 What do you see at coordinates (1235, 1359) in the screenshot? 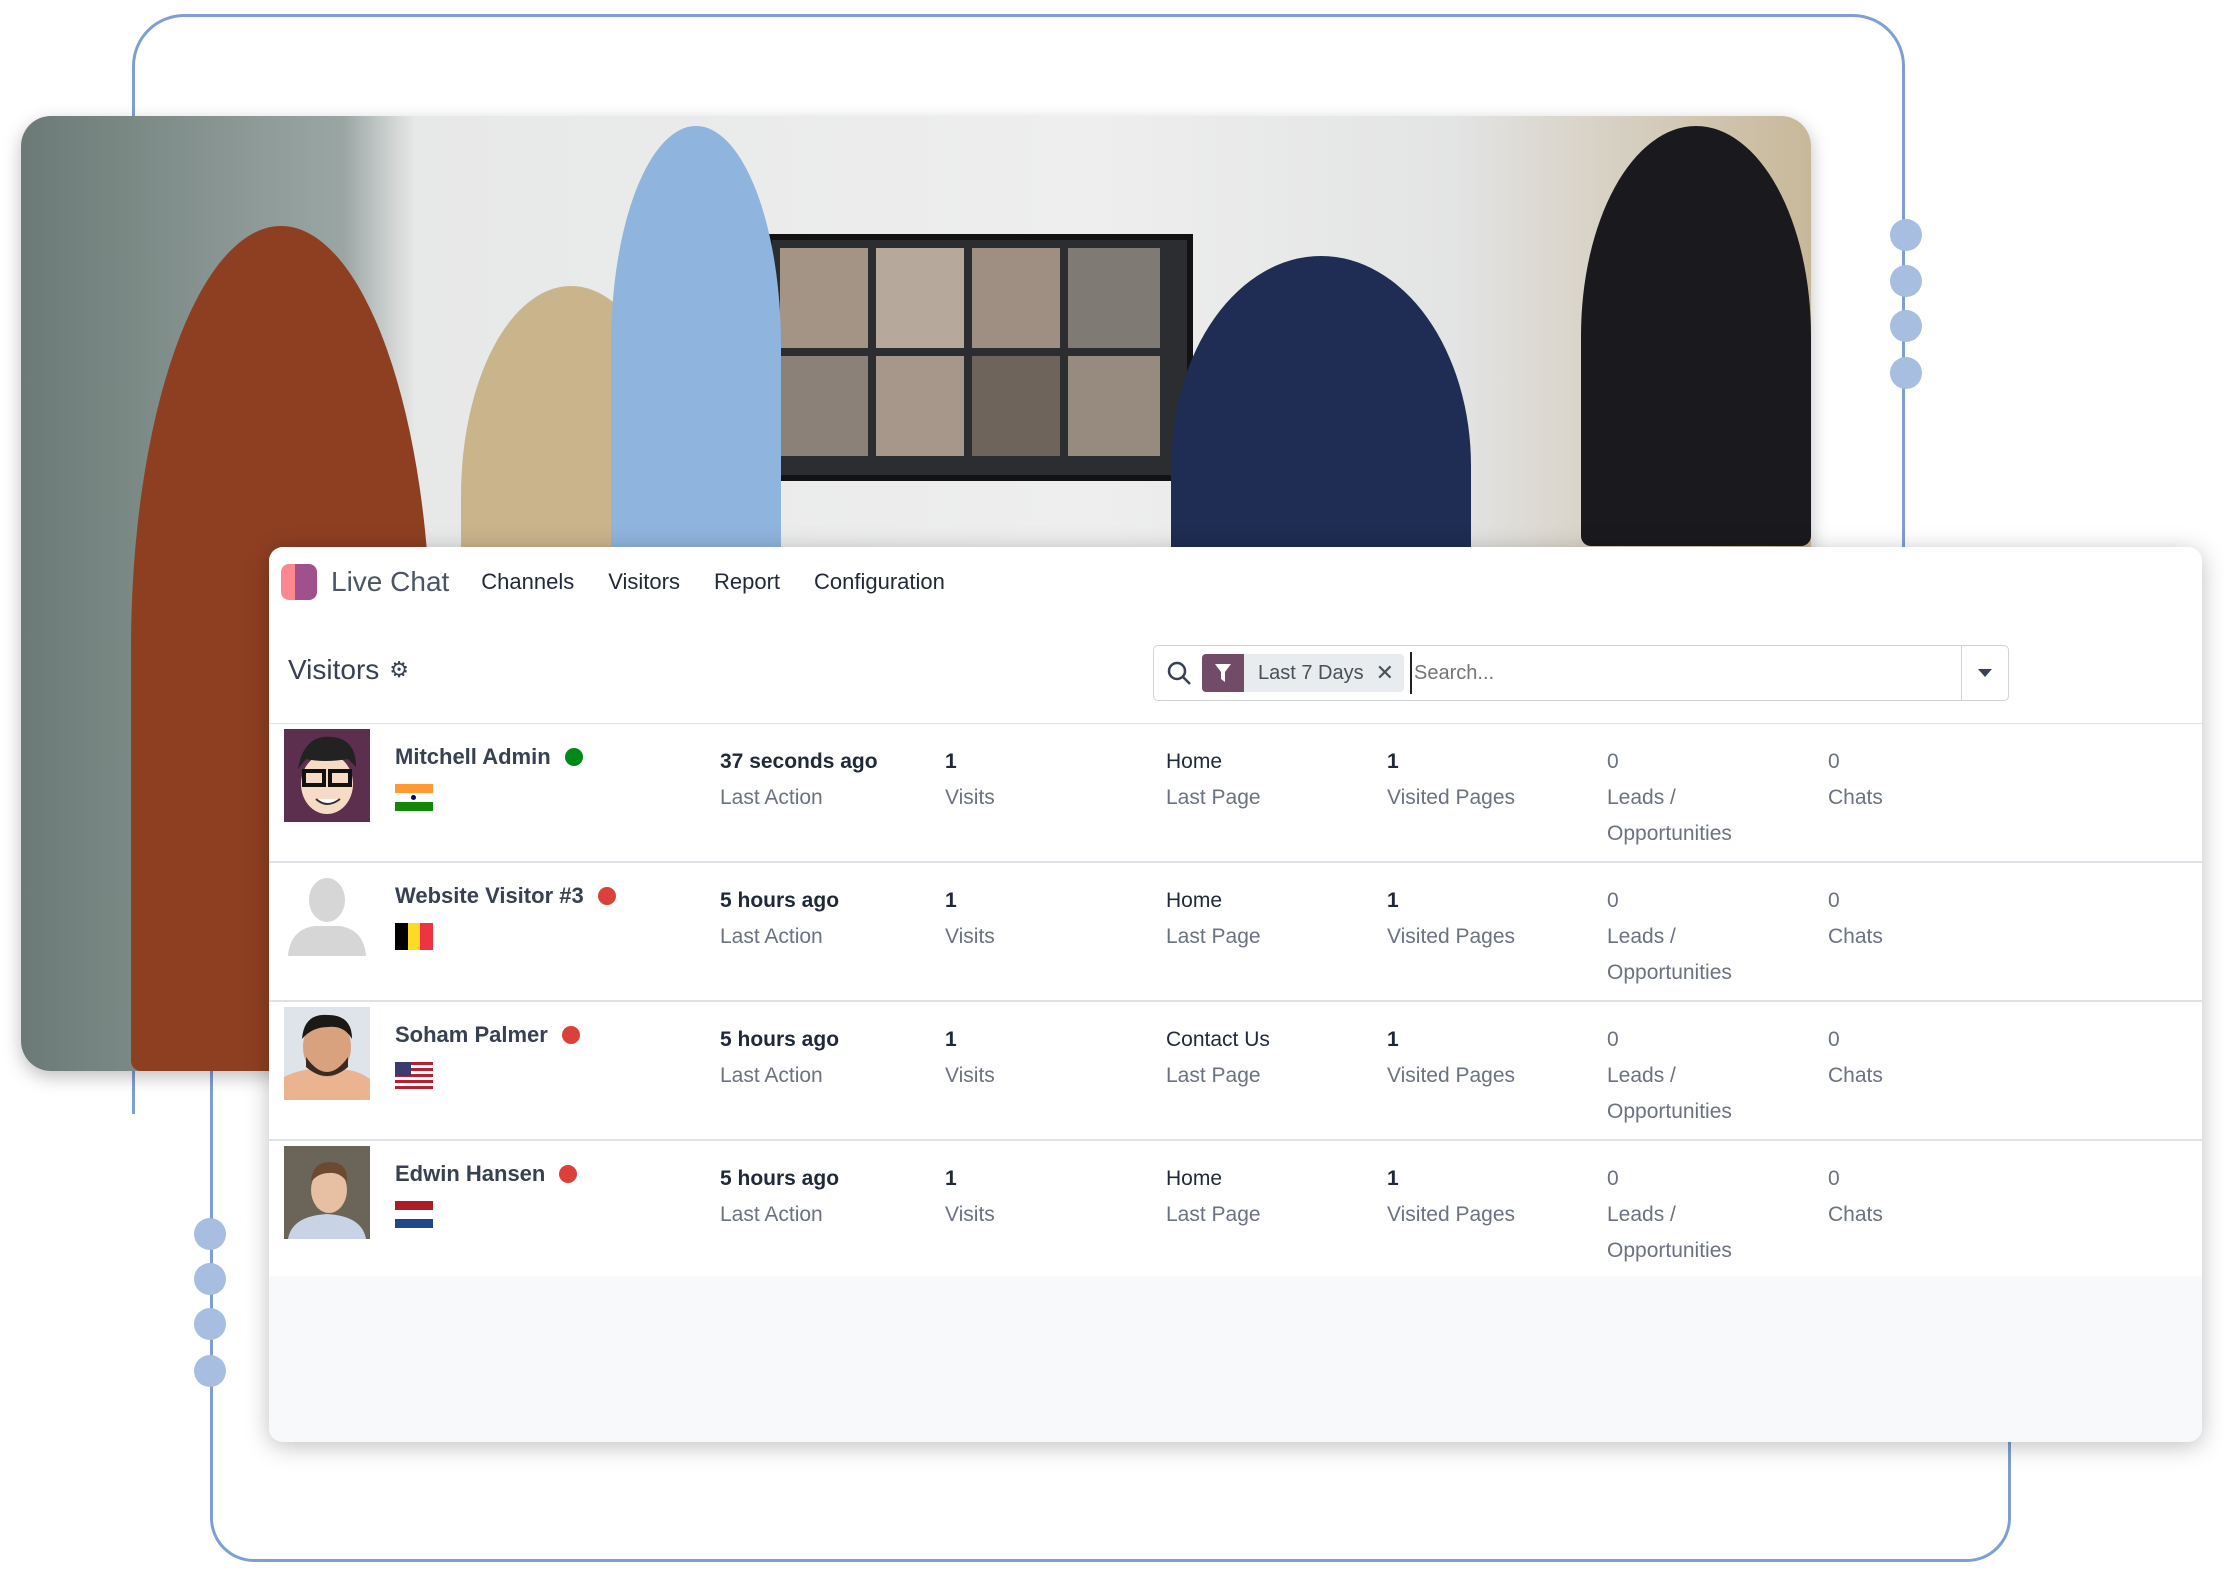
I see `list-empty-area` at bounding box center [1235, 1359].